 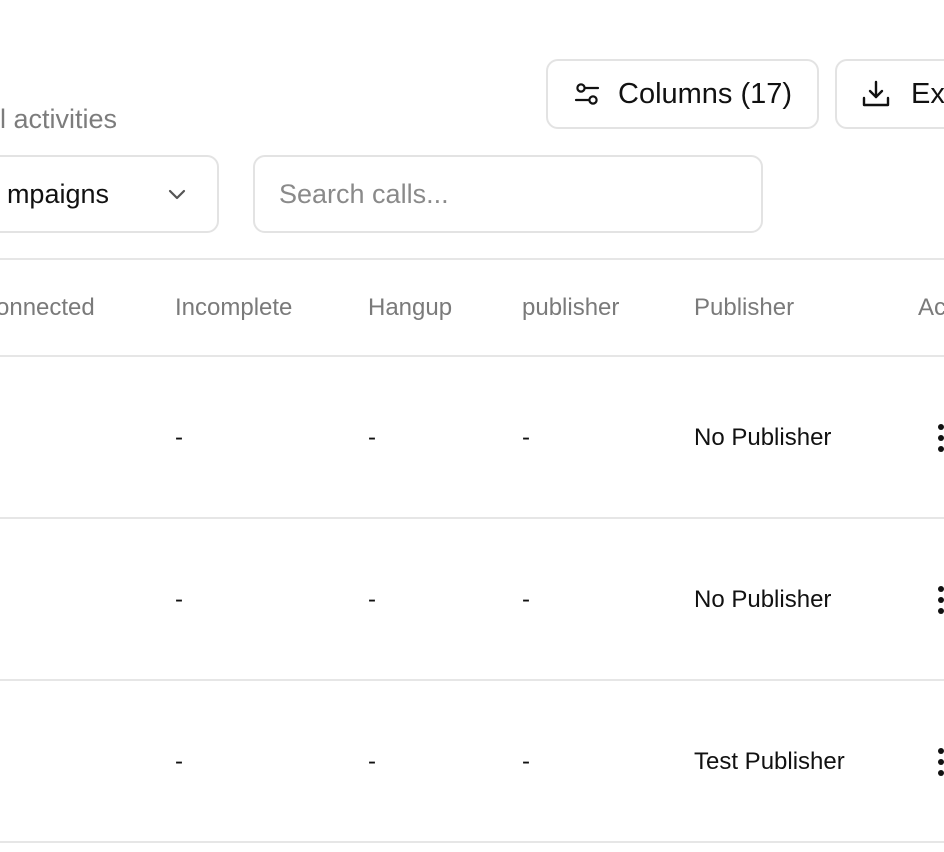 I want to click on chevron-down-icon, so click(x=177, y=194).